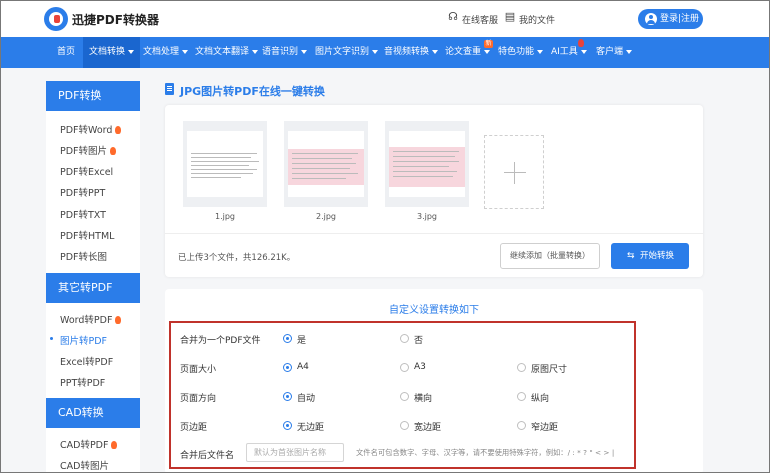 The image size is (770, 473). Describe the element at coordinates (521, 52) in the screenshot. I see `nav-featured: 特色功能` at that location.